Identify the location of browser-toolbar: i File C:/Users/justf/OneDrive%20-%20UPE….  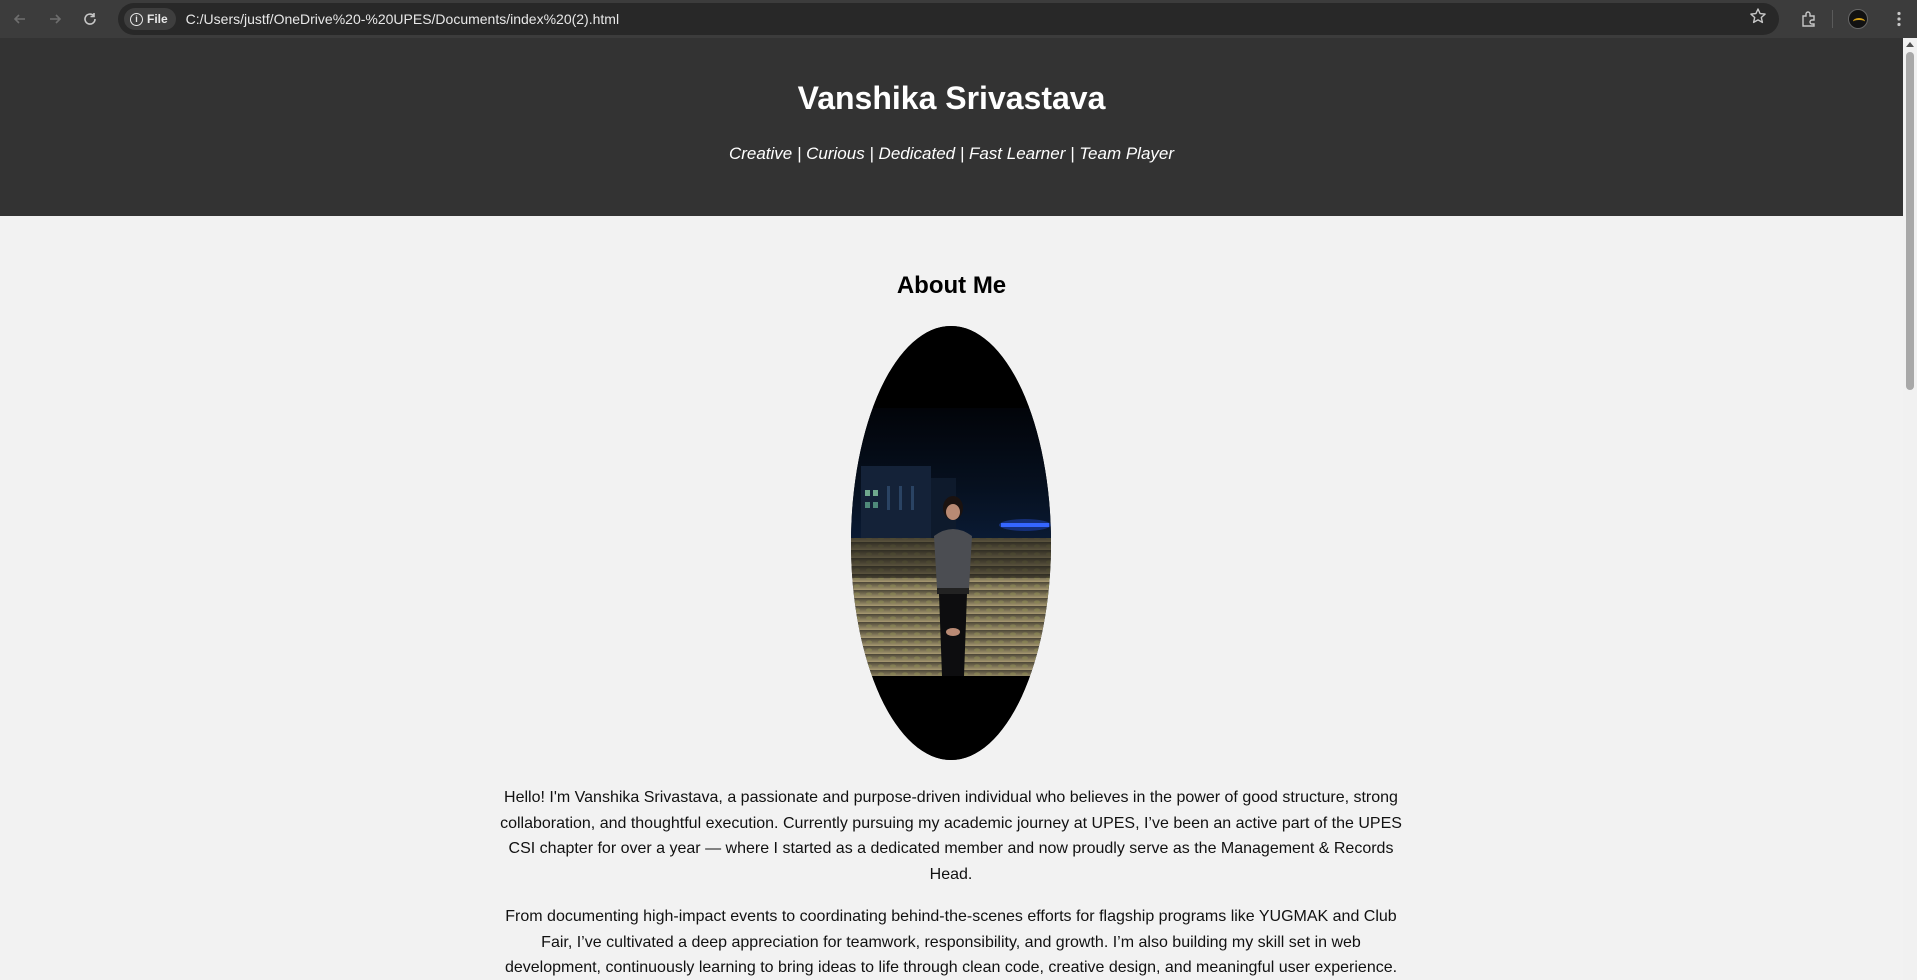
(958, 19).